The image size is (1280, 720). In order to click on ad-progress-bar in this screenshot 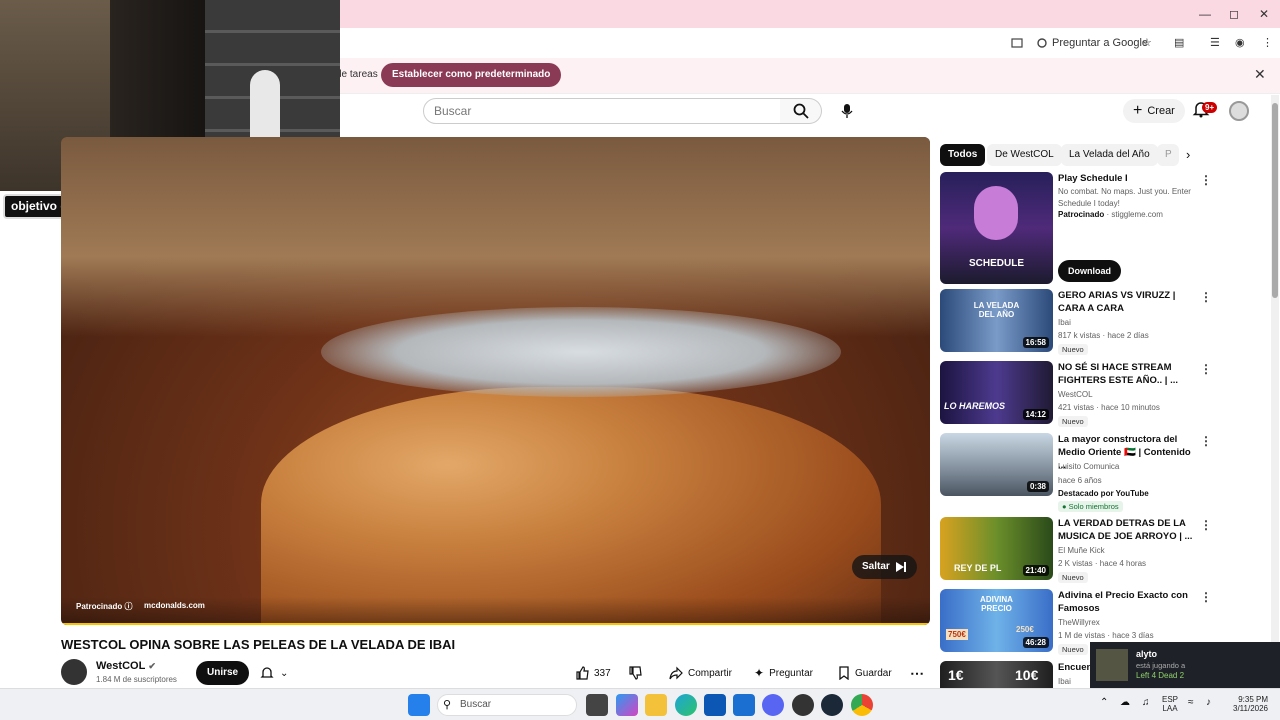, I will do `click(495, 624)`.